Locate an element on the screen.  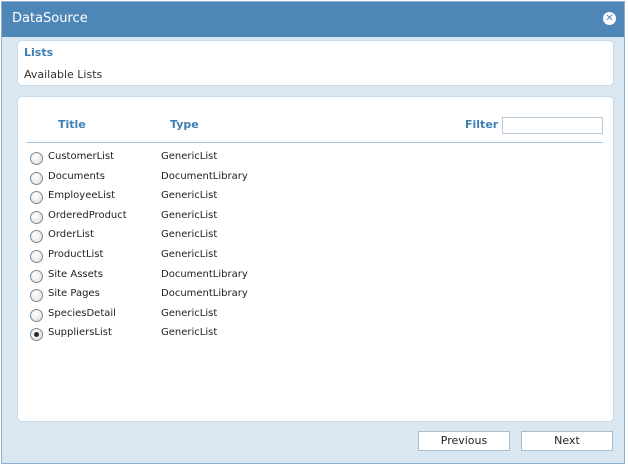
row-title: SpeciesDetail is located at coordinates (82, 313).